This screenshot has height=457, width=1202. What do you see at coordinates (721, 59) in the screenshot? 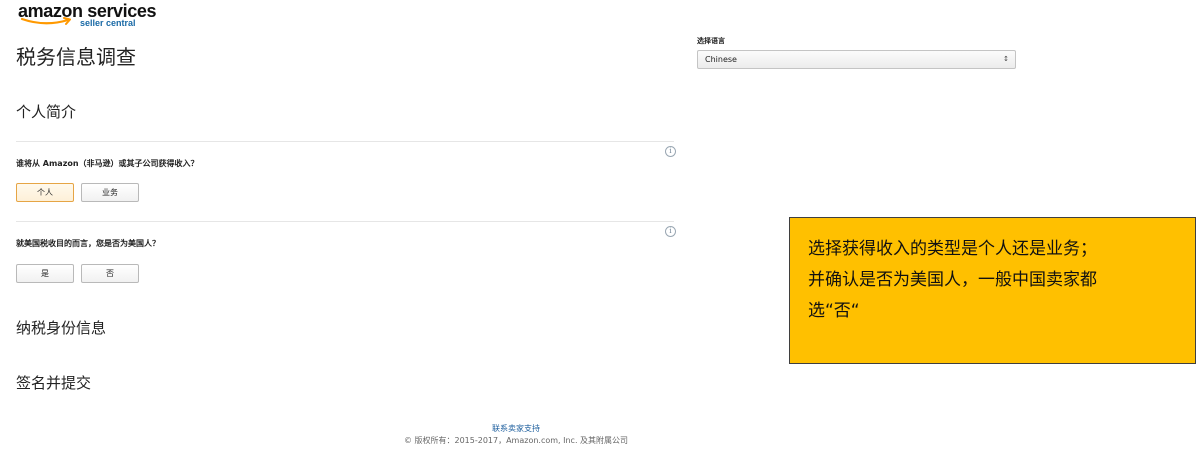
I see `language-selected-value: Chinese` at bounding box center [721, 59].